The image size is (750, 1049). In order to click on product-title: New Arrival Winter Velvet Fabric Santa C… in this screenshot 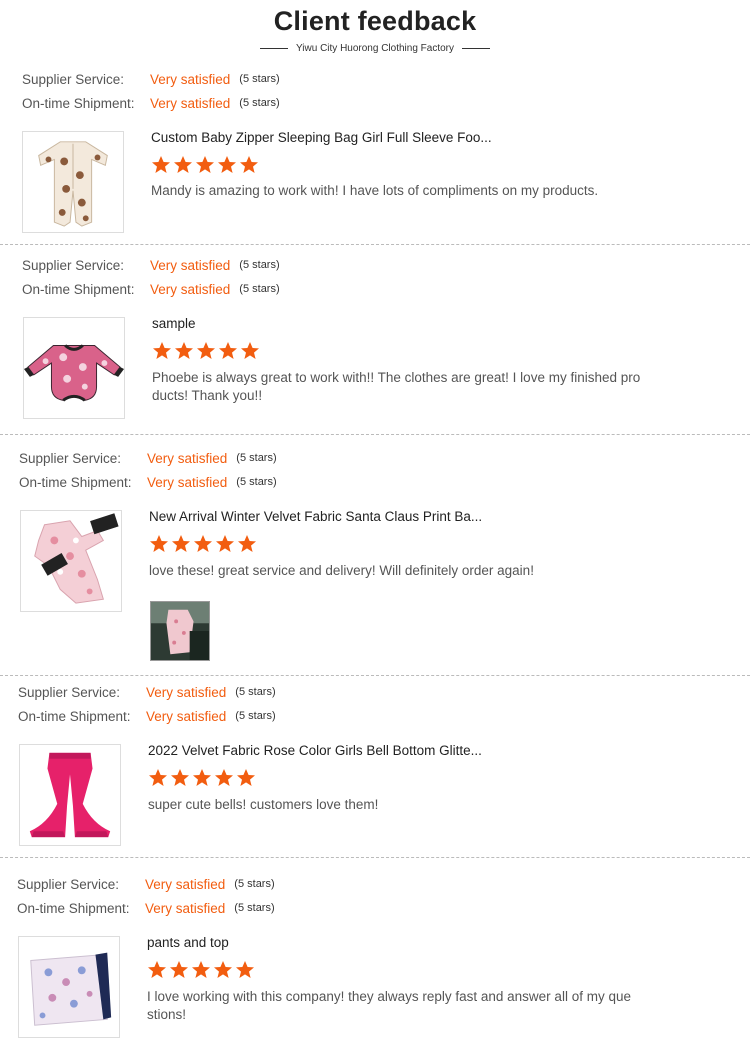, I will do `click(315, 516)`.